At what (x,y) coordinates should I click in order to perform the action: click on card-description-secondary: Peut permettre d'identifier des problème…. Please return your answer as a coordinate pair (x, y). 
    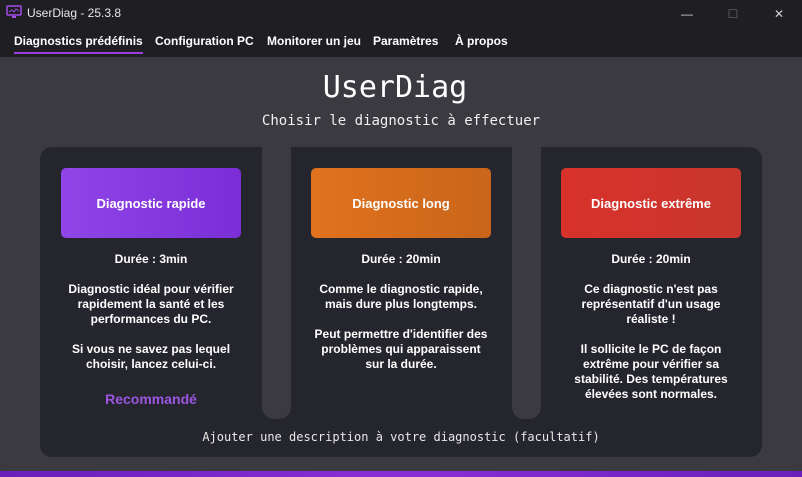
    Looking at the image, I should click on (401, 349).